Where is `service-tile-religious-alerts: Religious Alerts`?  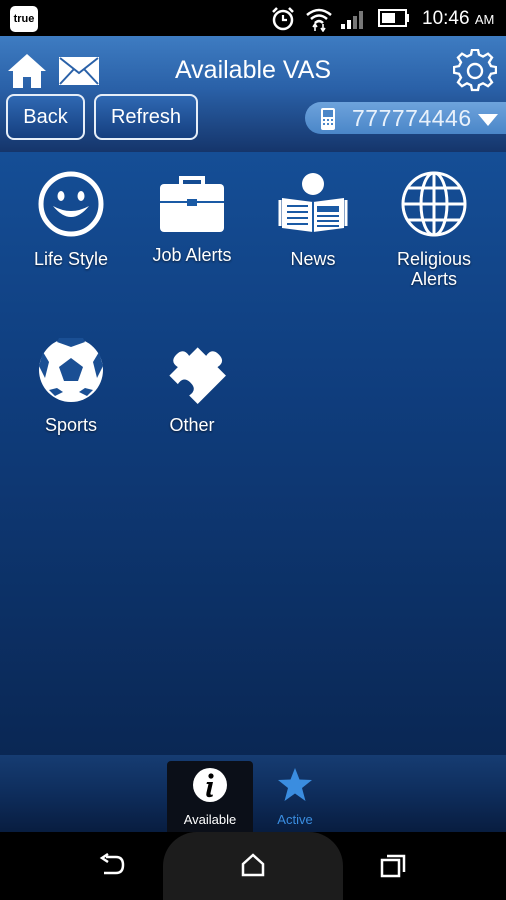 service-tile-religious-alerts: Religious Alerts is located at coordinates (434, 229).